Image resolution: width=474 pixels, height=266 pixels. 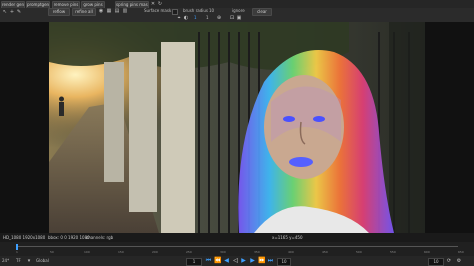 What do you see at coordinates (121, 252) in the screenshot?
I see `timeline-tick-label: 150` at bounding box center [121, 252].